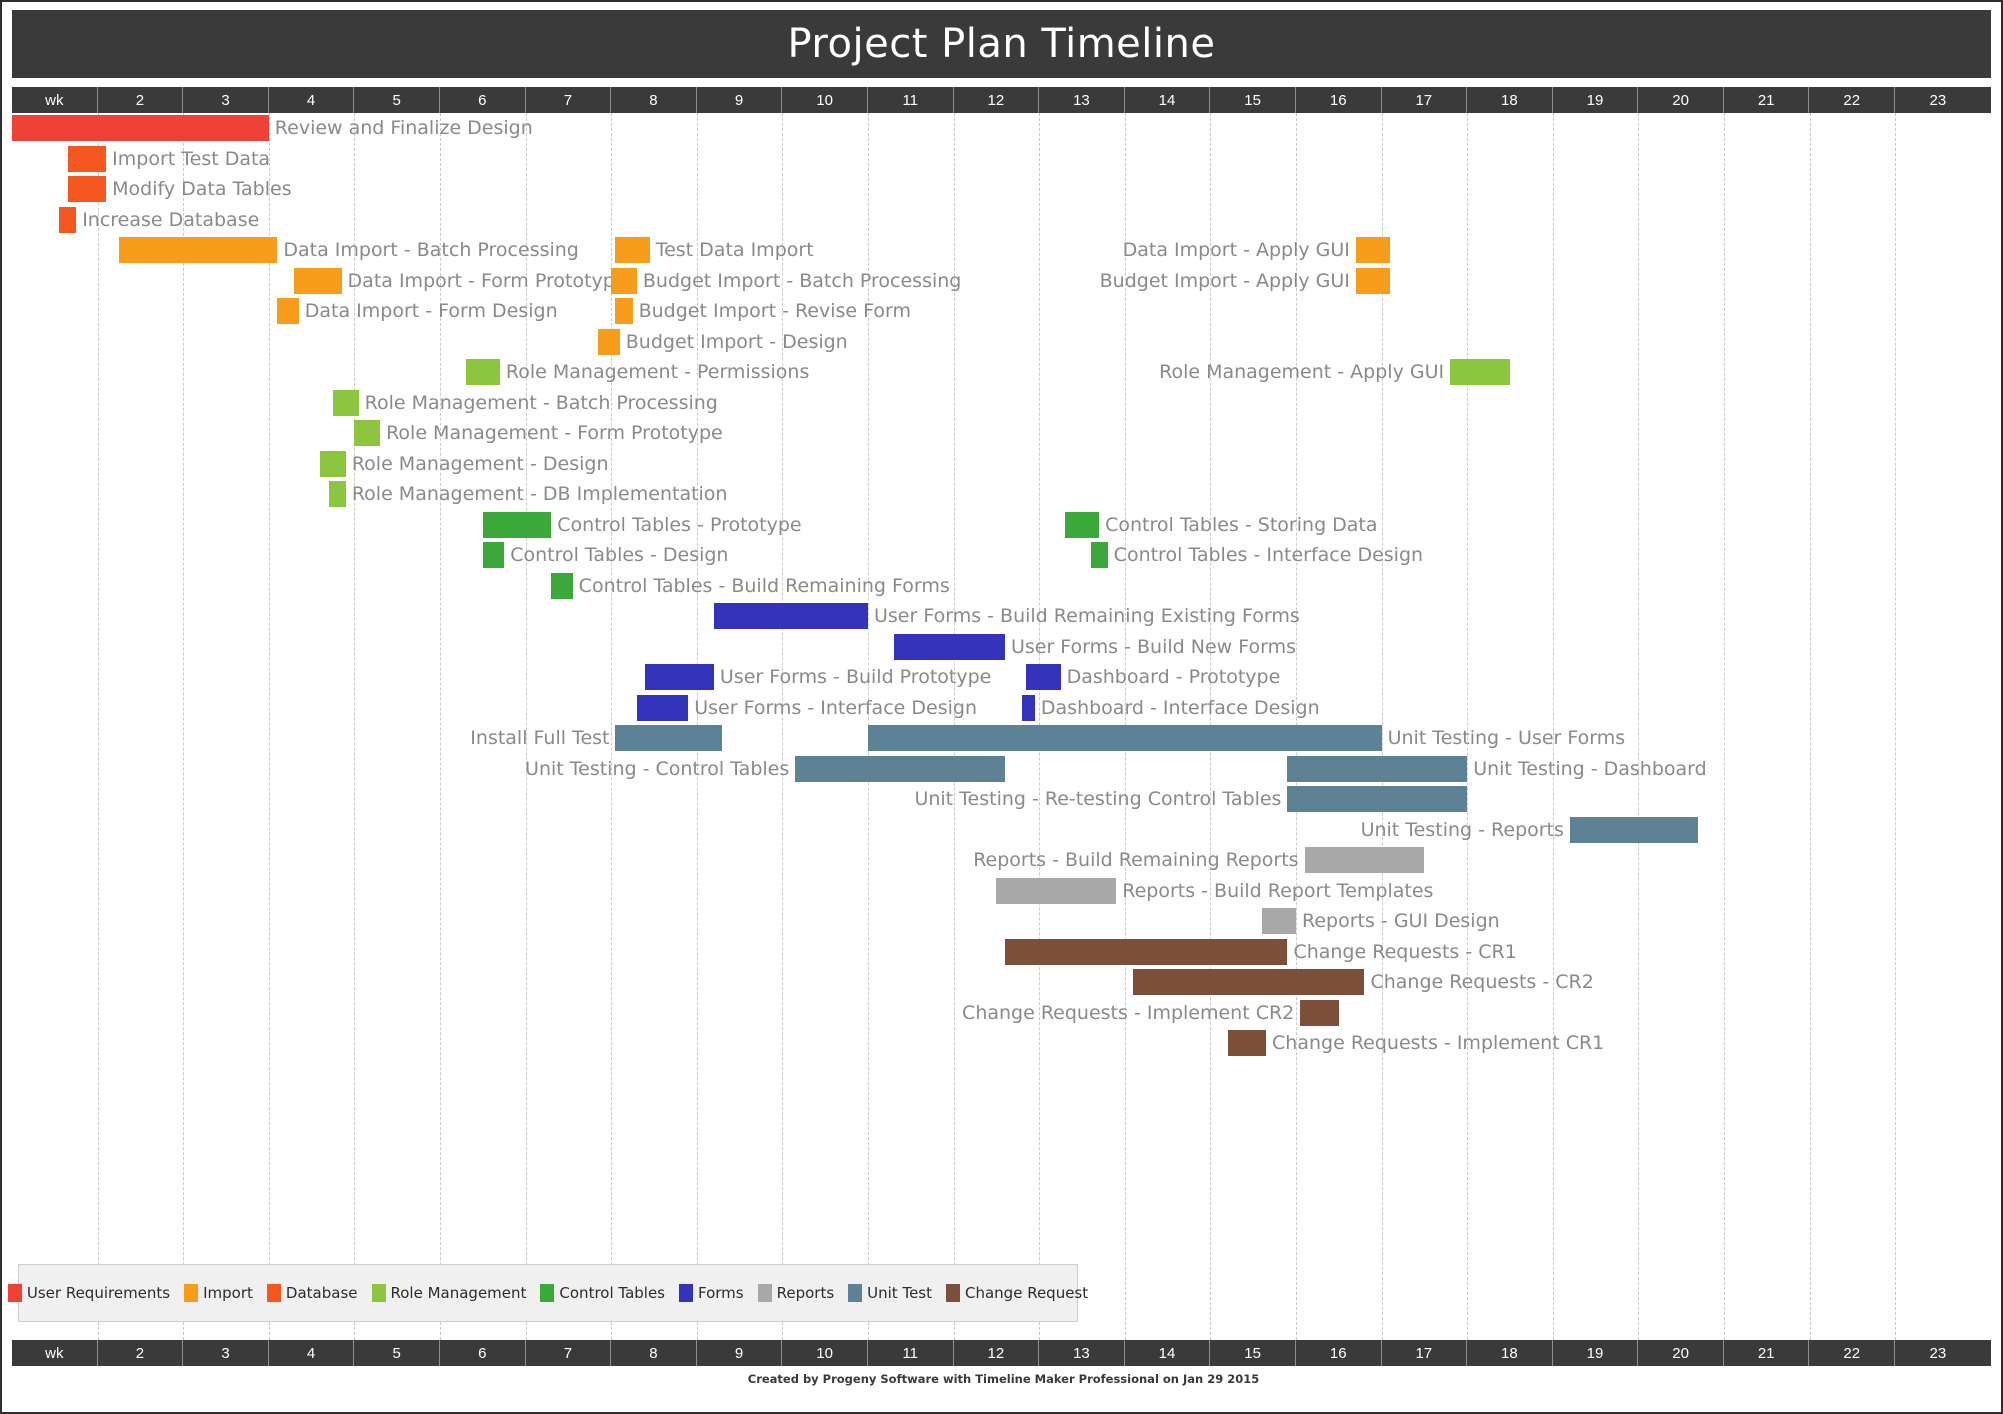 The width and height of the screenshot is (2003, 1414). I want to click on task-row: Modify Data Tables, so click(1001, 189).